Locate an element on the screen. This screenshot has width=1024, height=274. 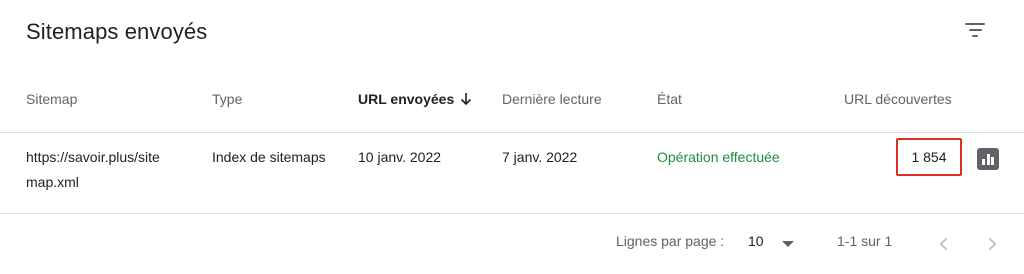
column-header-urls-discovered: URL découvertes is located at coordinates (898, 99).